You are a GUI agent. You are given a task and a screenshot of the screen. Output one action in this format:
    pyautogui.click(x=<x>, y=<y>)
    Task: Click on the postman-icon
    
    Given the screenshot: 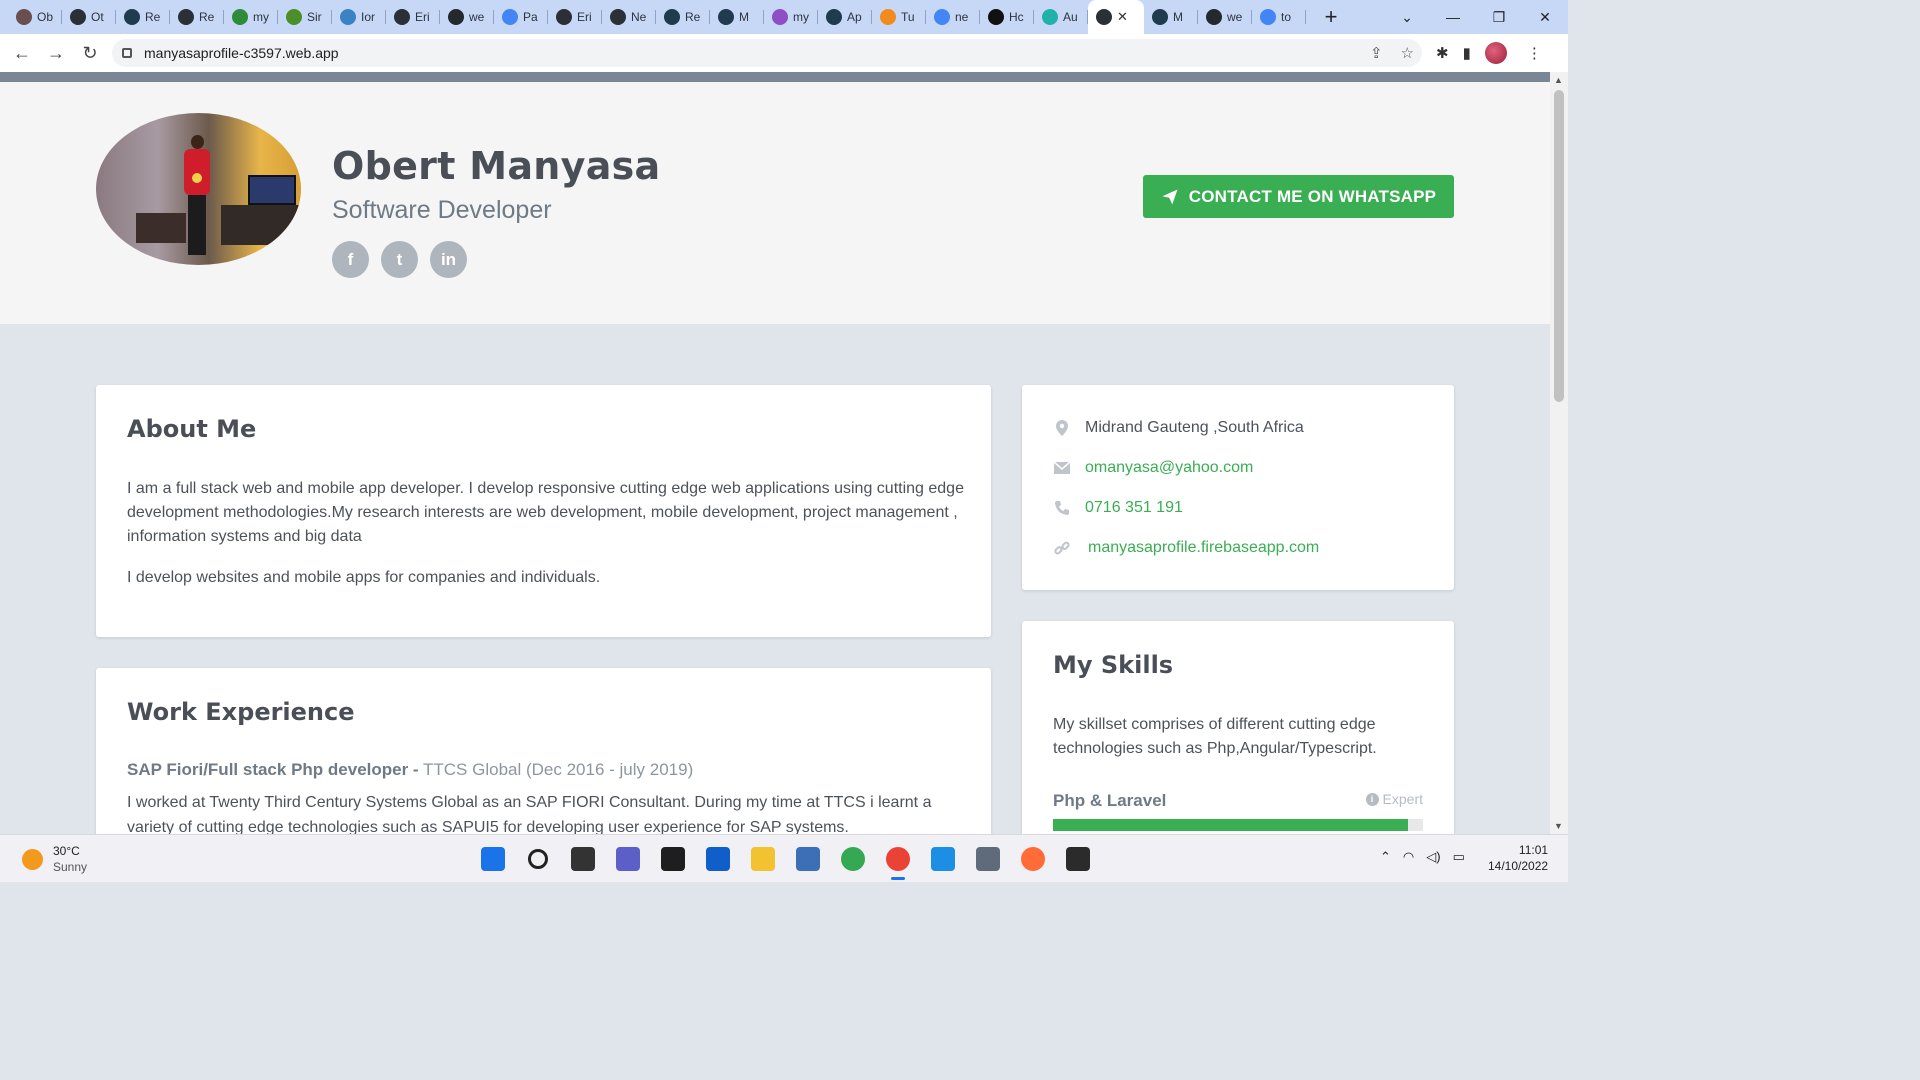 What is the action you would take?
    pyautogui.click(x=1033, y=859)
    